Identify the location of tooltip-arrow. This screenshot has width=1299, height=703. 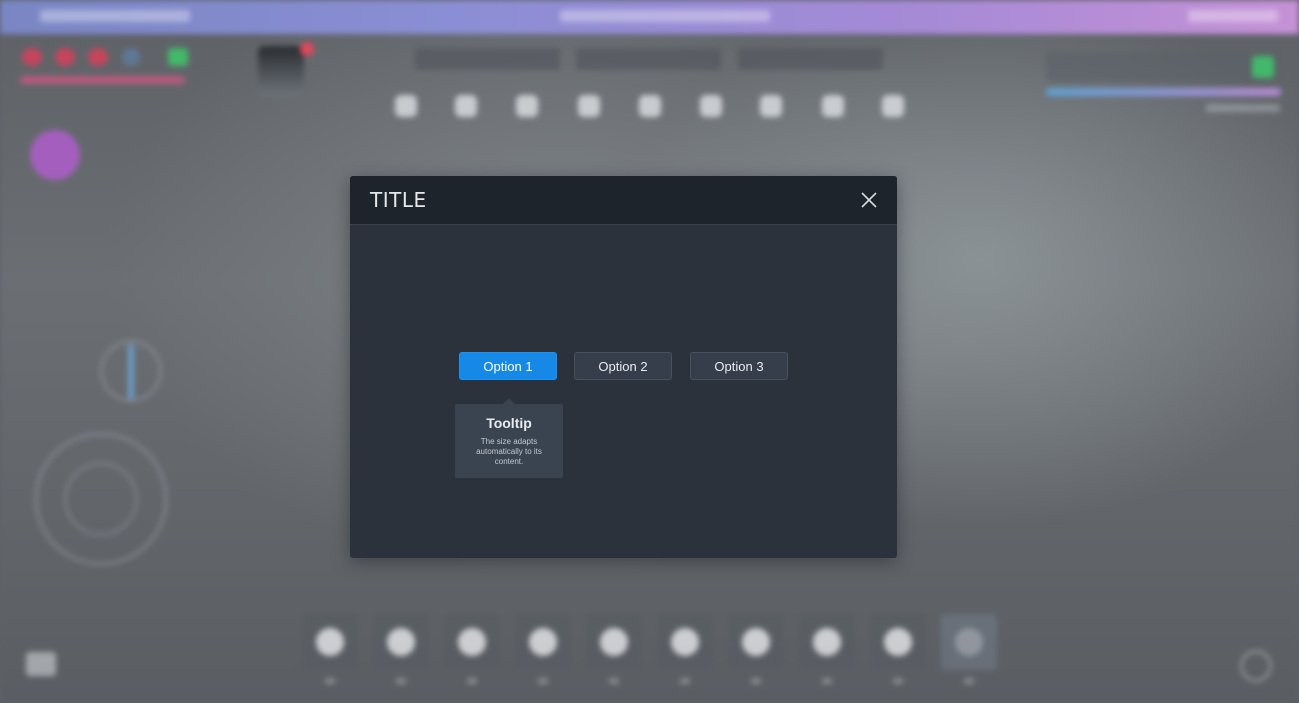
(509, 401).